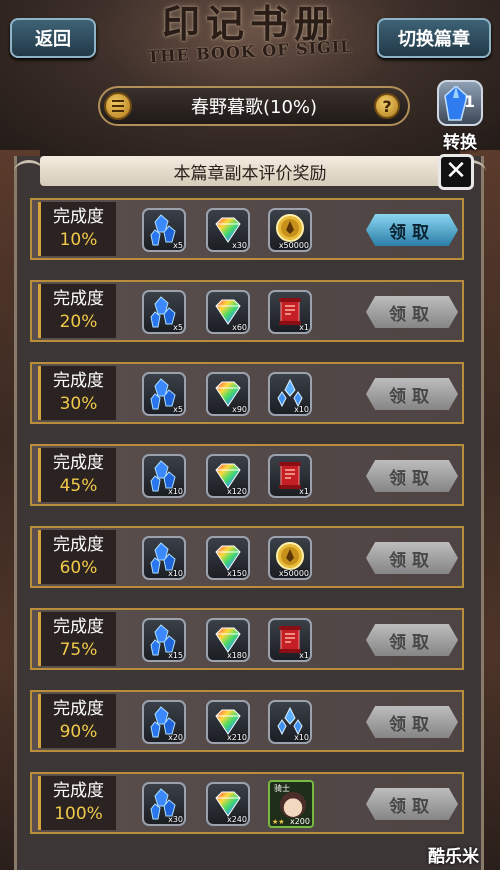  I want to click on reward-row: 完成度 75% x15 x180 x1 领取, so click(247, 639).